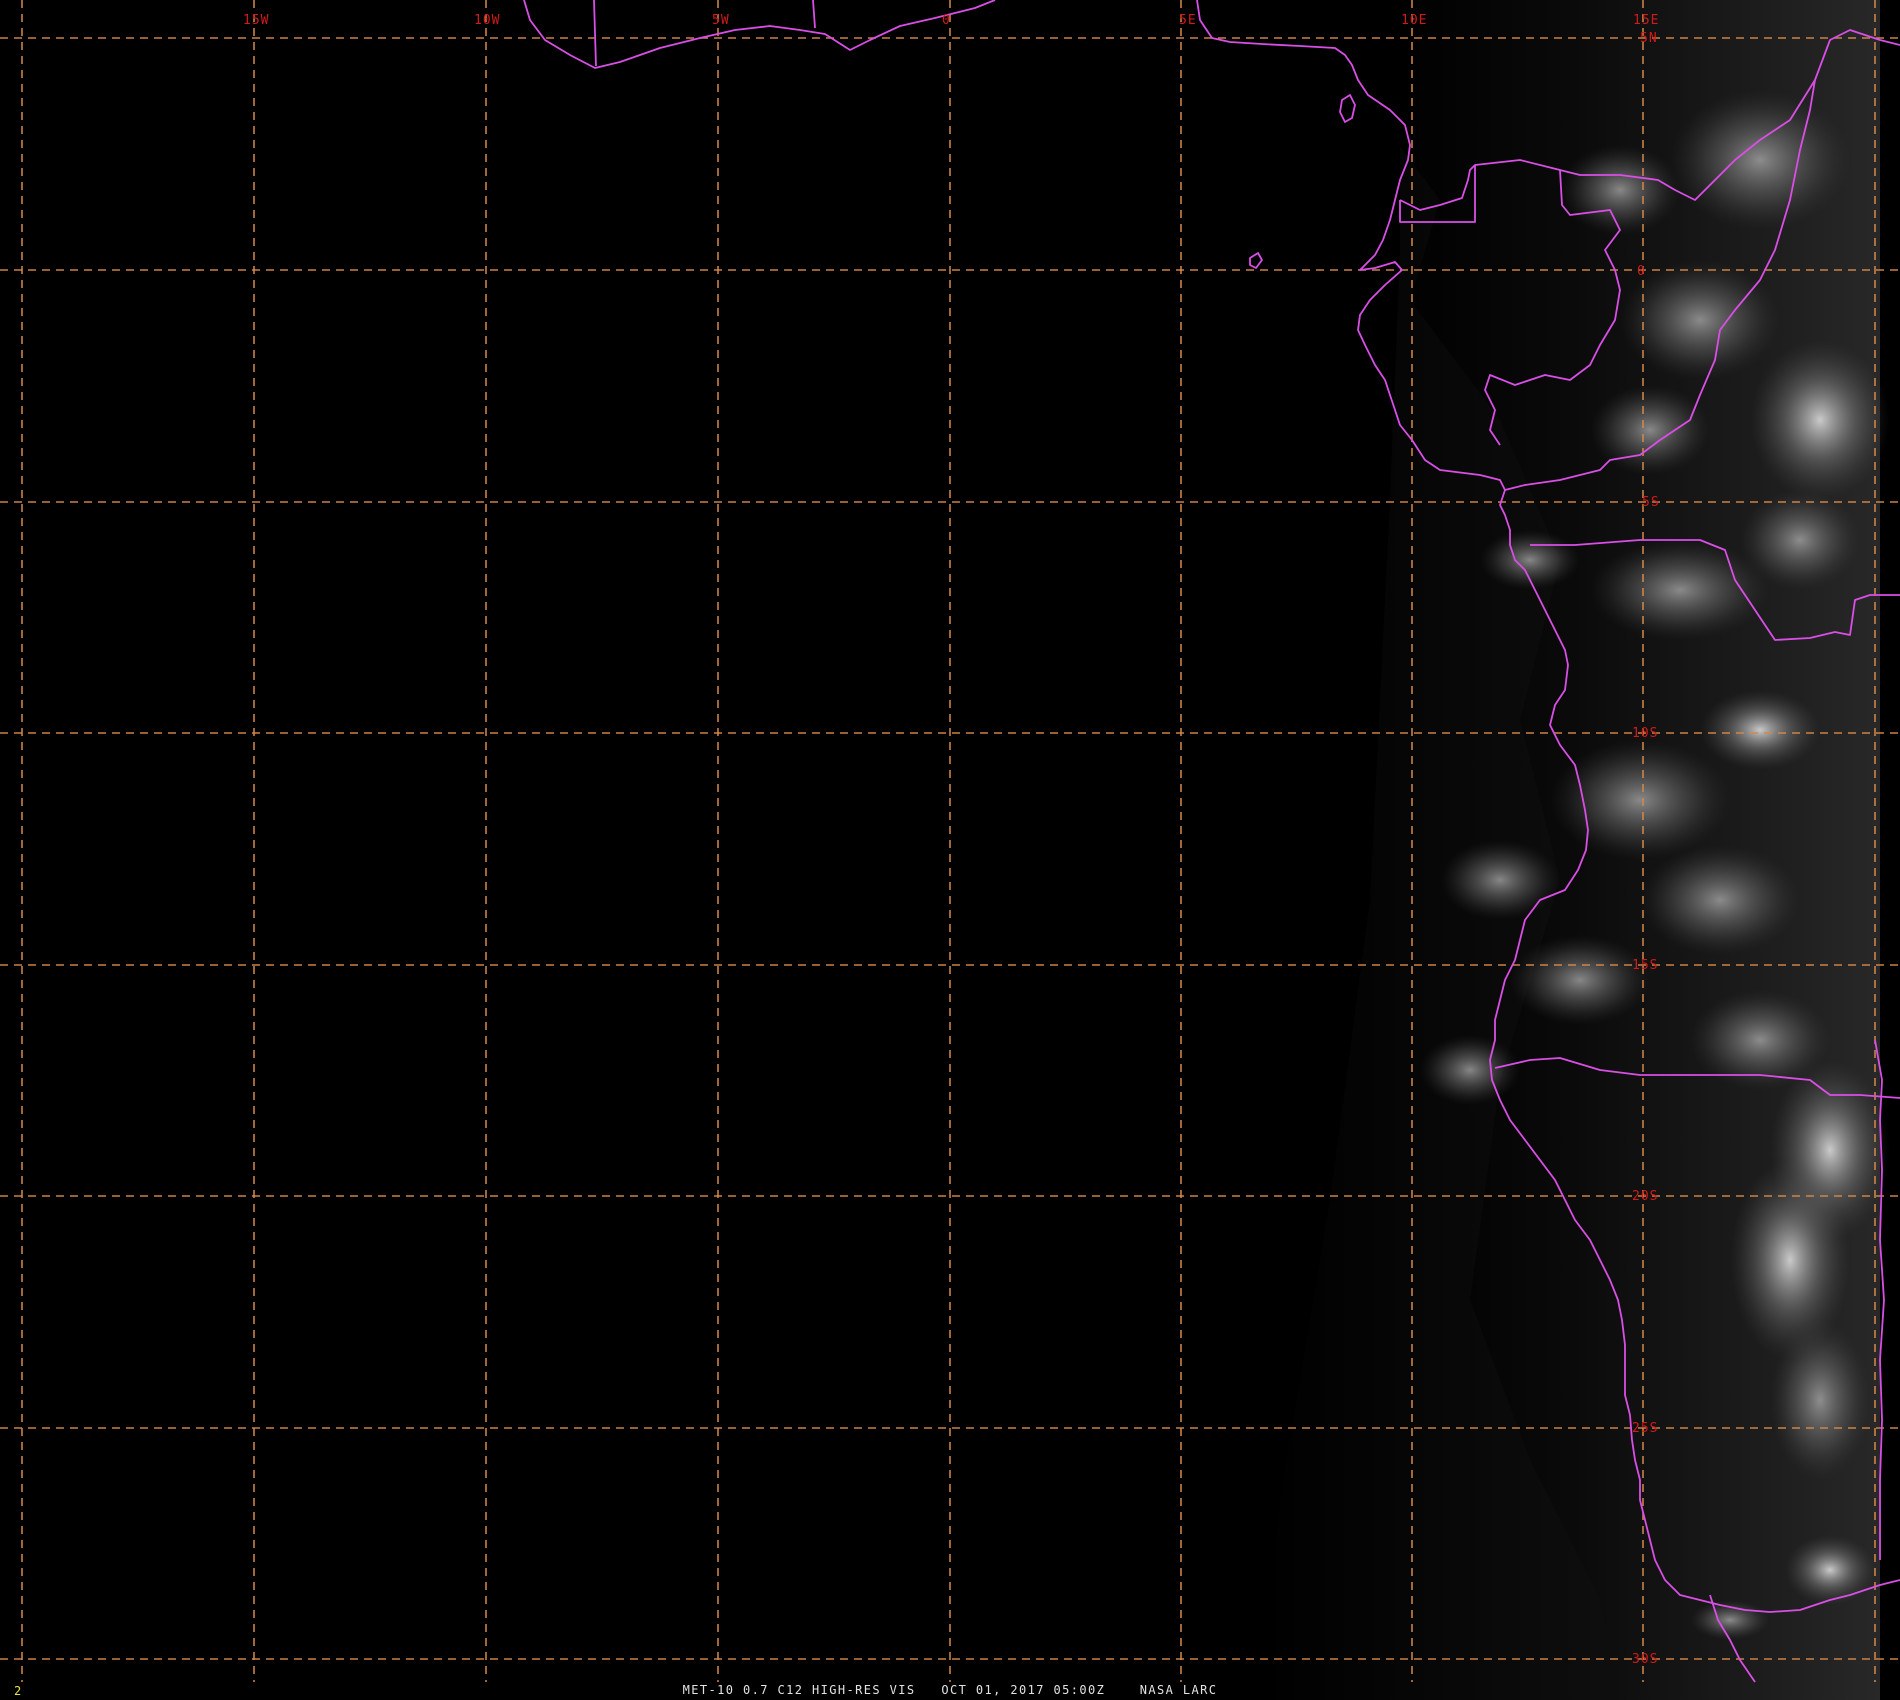 The image size is (1900, 1700). I want to click on bioko-island, so click(1347, 108).